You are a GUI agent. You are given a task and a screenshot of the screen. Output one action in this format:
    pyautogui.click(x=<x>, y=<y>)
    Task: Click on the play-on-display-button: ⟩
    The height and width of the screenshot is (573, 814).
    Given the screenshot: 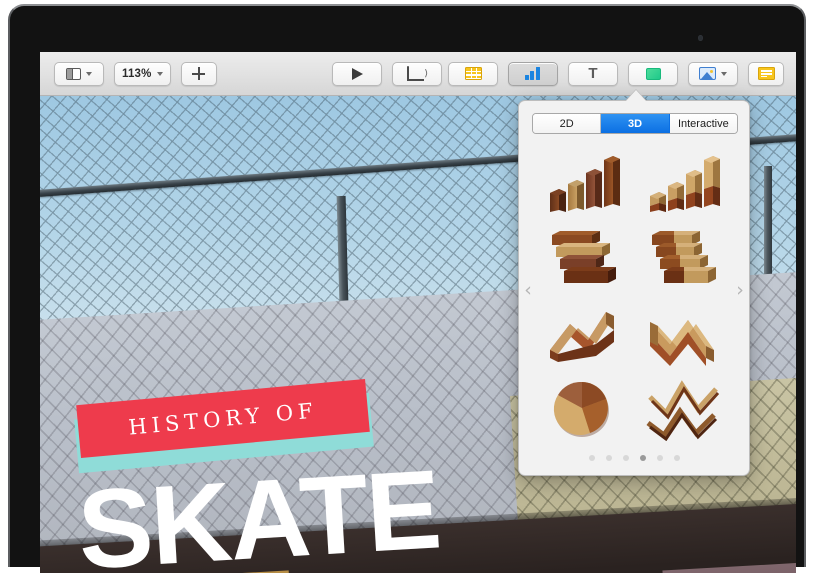 What is the action you would take?
    pyautogui.click(x=417, y=73)
    